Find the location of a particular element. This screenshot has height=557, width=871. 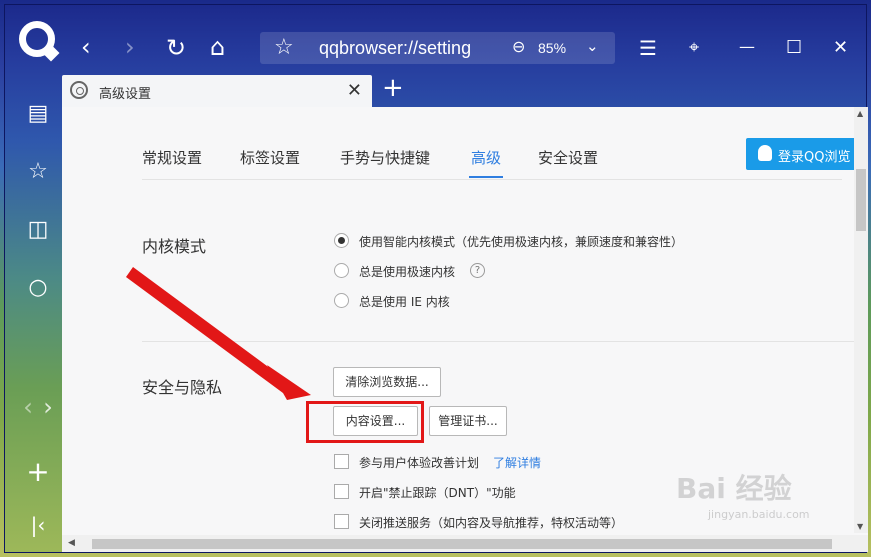

baidu-watermark: Bai 经验 is located at coordinates (734, 488).